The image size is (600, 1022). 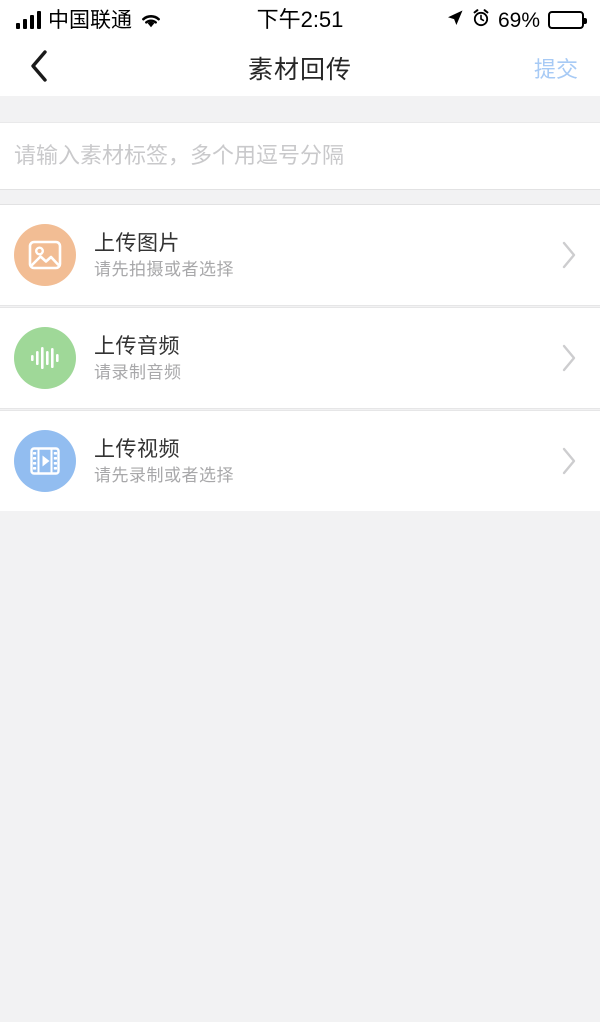 I want to click on upload-audio-subtitle: 请录制音频, so click(x=138, y=372).